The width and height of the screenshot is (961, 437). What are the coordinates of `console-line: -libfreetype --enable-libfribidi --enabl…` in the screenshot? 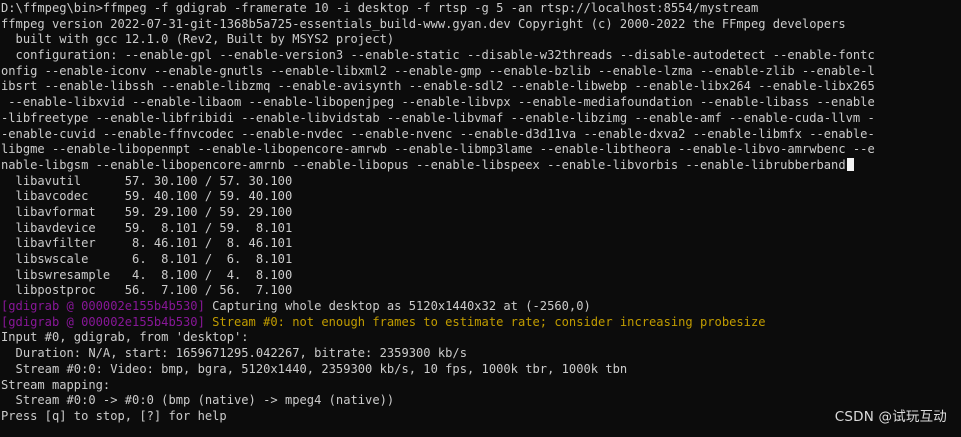 It's located at (481, 119).